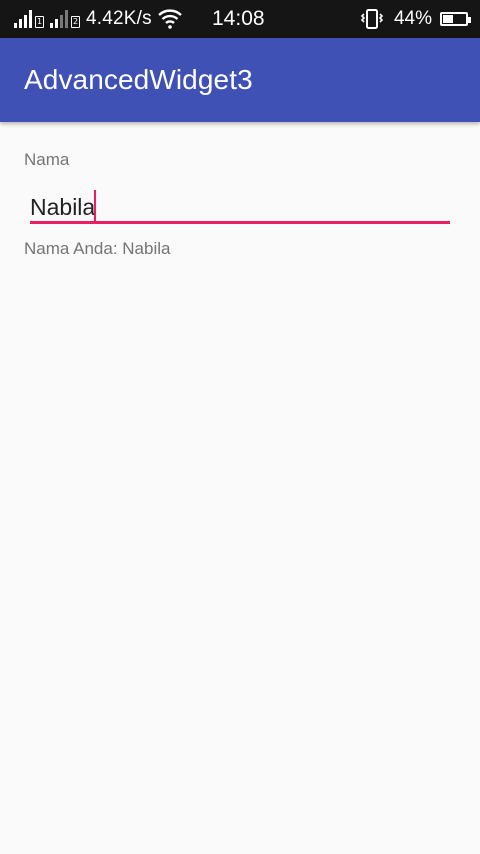  I want to click on sim1-badge: 1, so click(39, 22).